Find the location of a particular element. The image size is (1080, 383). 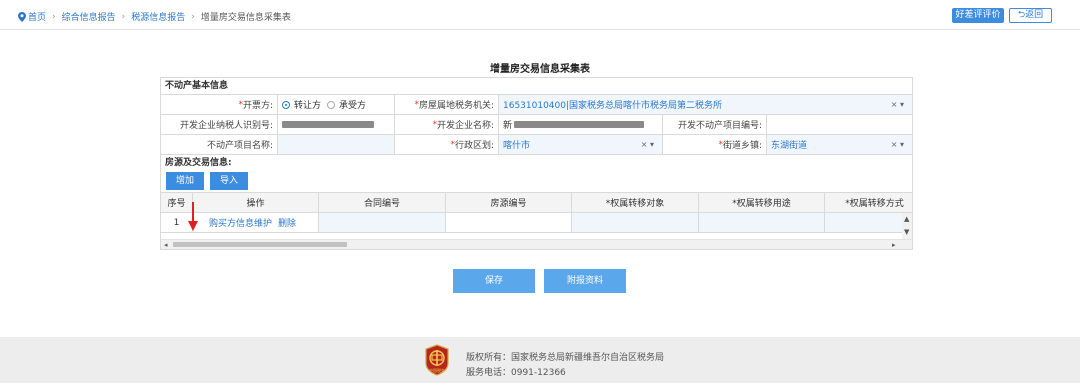

district-select: 喀什市 × ▾ is located at coordinates (581, 144).